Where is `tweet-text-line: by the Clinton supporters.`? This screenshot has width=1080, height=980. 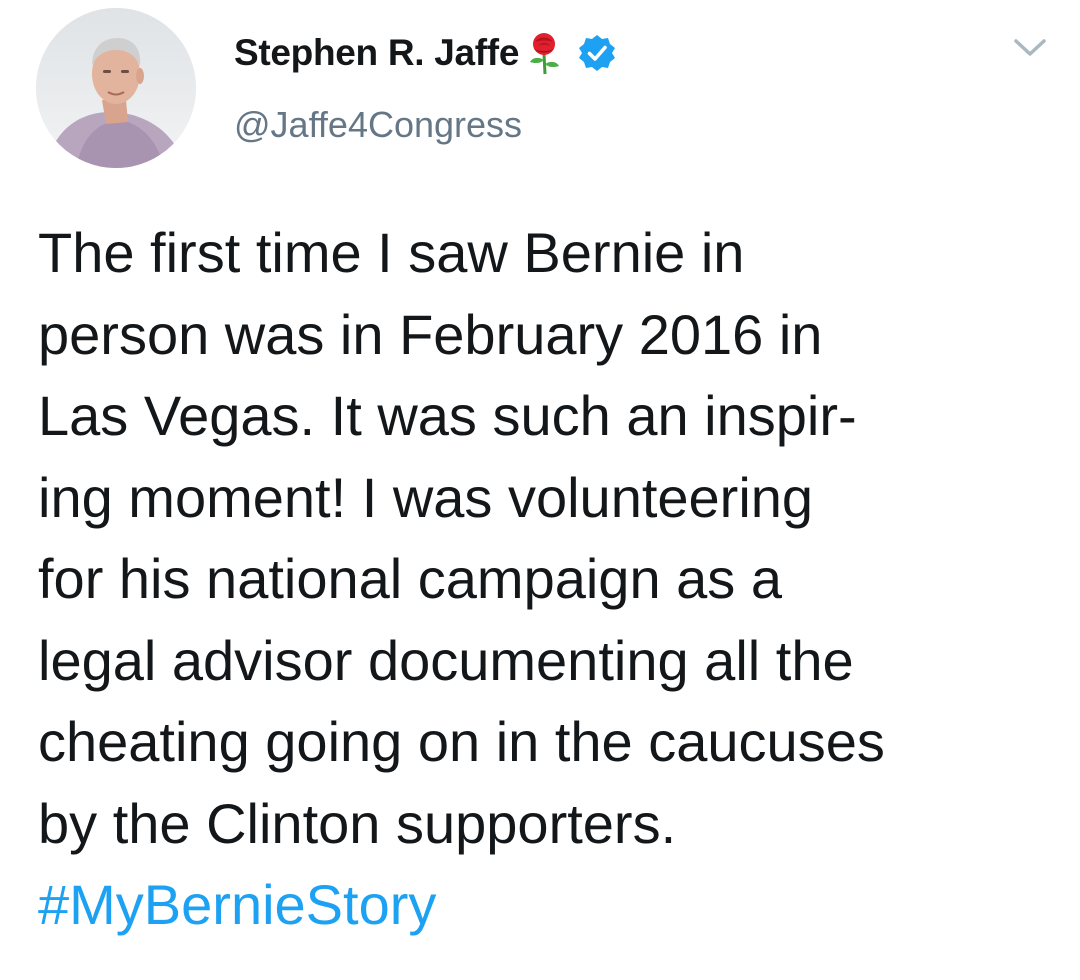
tweet-text-line: by the Clinton supporters. is located at coordinates (357, 823).